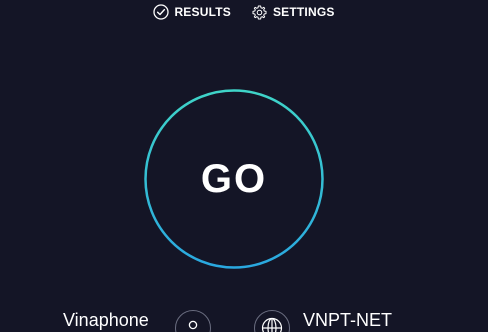 The width and height of the screenshot is (488, 332). What do you see at coordinates (106, 320) in the screenshot?
I see `isp-name: Vinaphone` at bounding box center [106, 320].